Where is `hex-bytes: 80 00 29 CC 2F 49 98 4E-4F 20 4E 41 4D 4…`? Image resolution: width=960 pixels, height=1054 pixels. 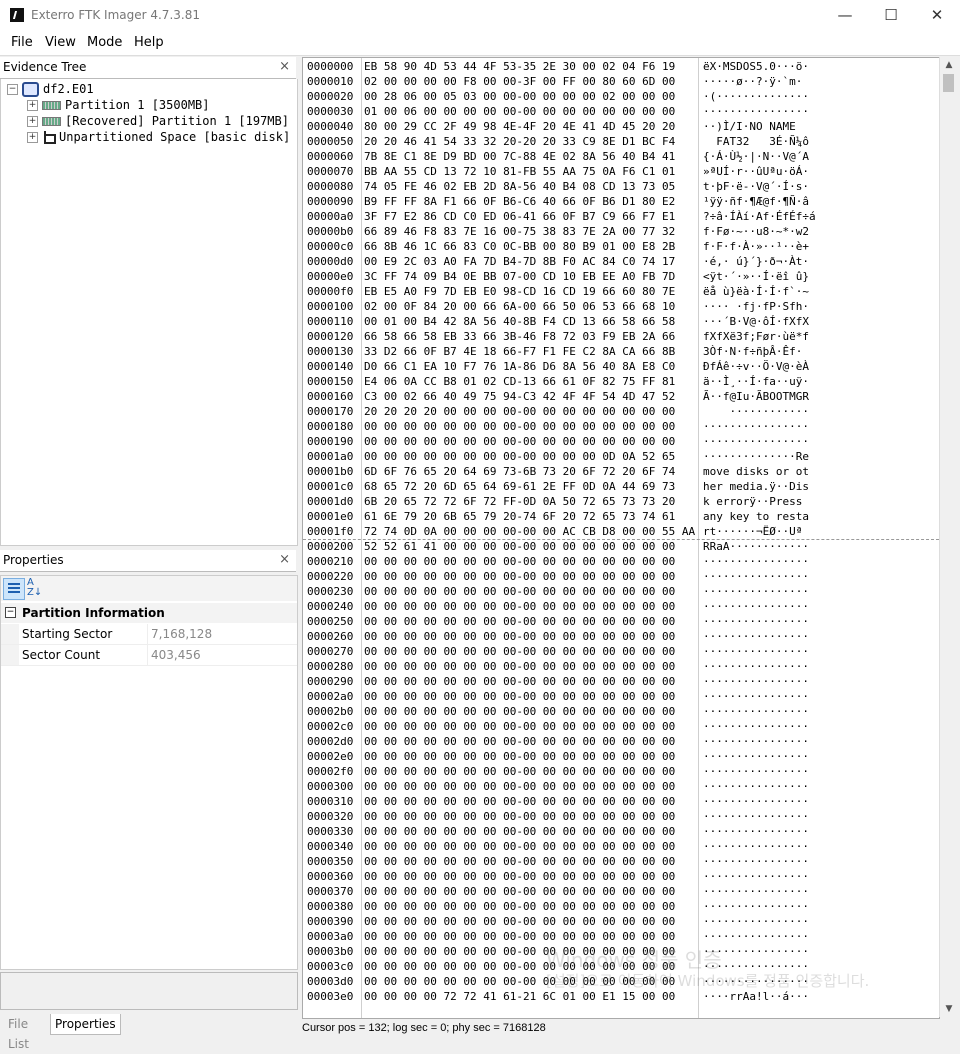
hex-bytes: 80 00 29 CC 2F 49 98 4E-4F 20 4E 41 4D 4… is located at coordinates (520, 126).